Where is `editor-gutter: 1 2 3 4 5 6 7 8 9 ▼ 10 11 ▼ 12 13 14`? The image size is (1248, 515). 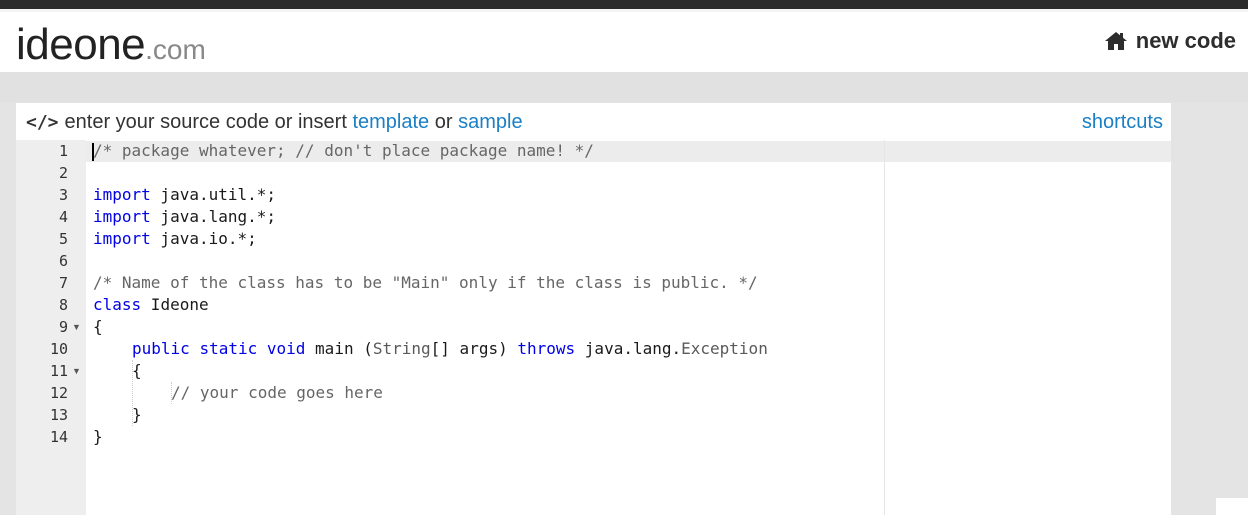
editor-gutter: 1 2 3 4 5 6 7 8 9 ▼ 10 11 ▼ 12 13 14 is located at coordinates (51, 327).